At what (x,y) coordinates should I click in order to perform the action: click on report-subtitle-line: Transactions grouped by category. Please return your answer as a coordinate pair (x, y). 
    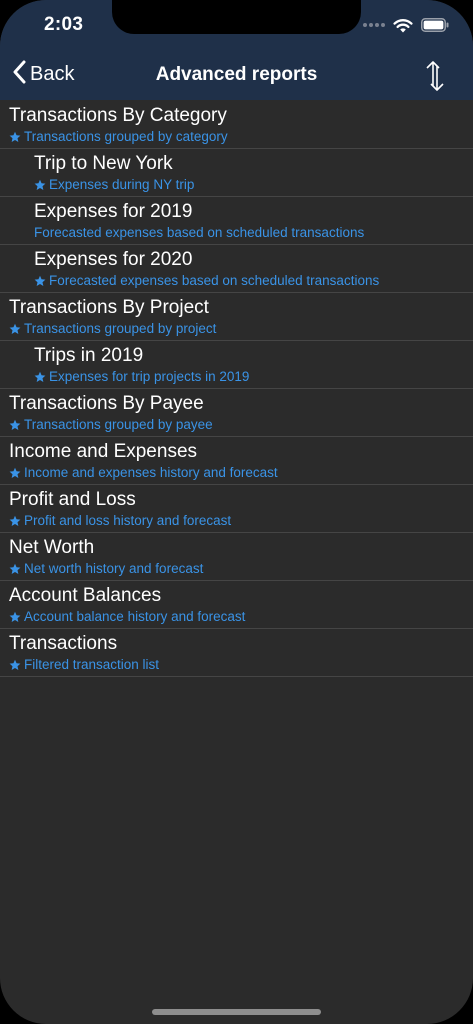
    Looking at the image, I should click on (118, 136).